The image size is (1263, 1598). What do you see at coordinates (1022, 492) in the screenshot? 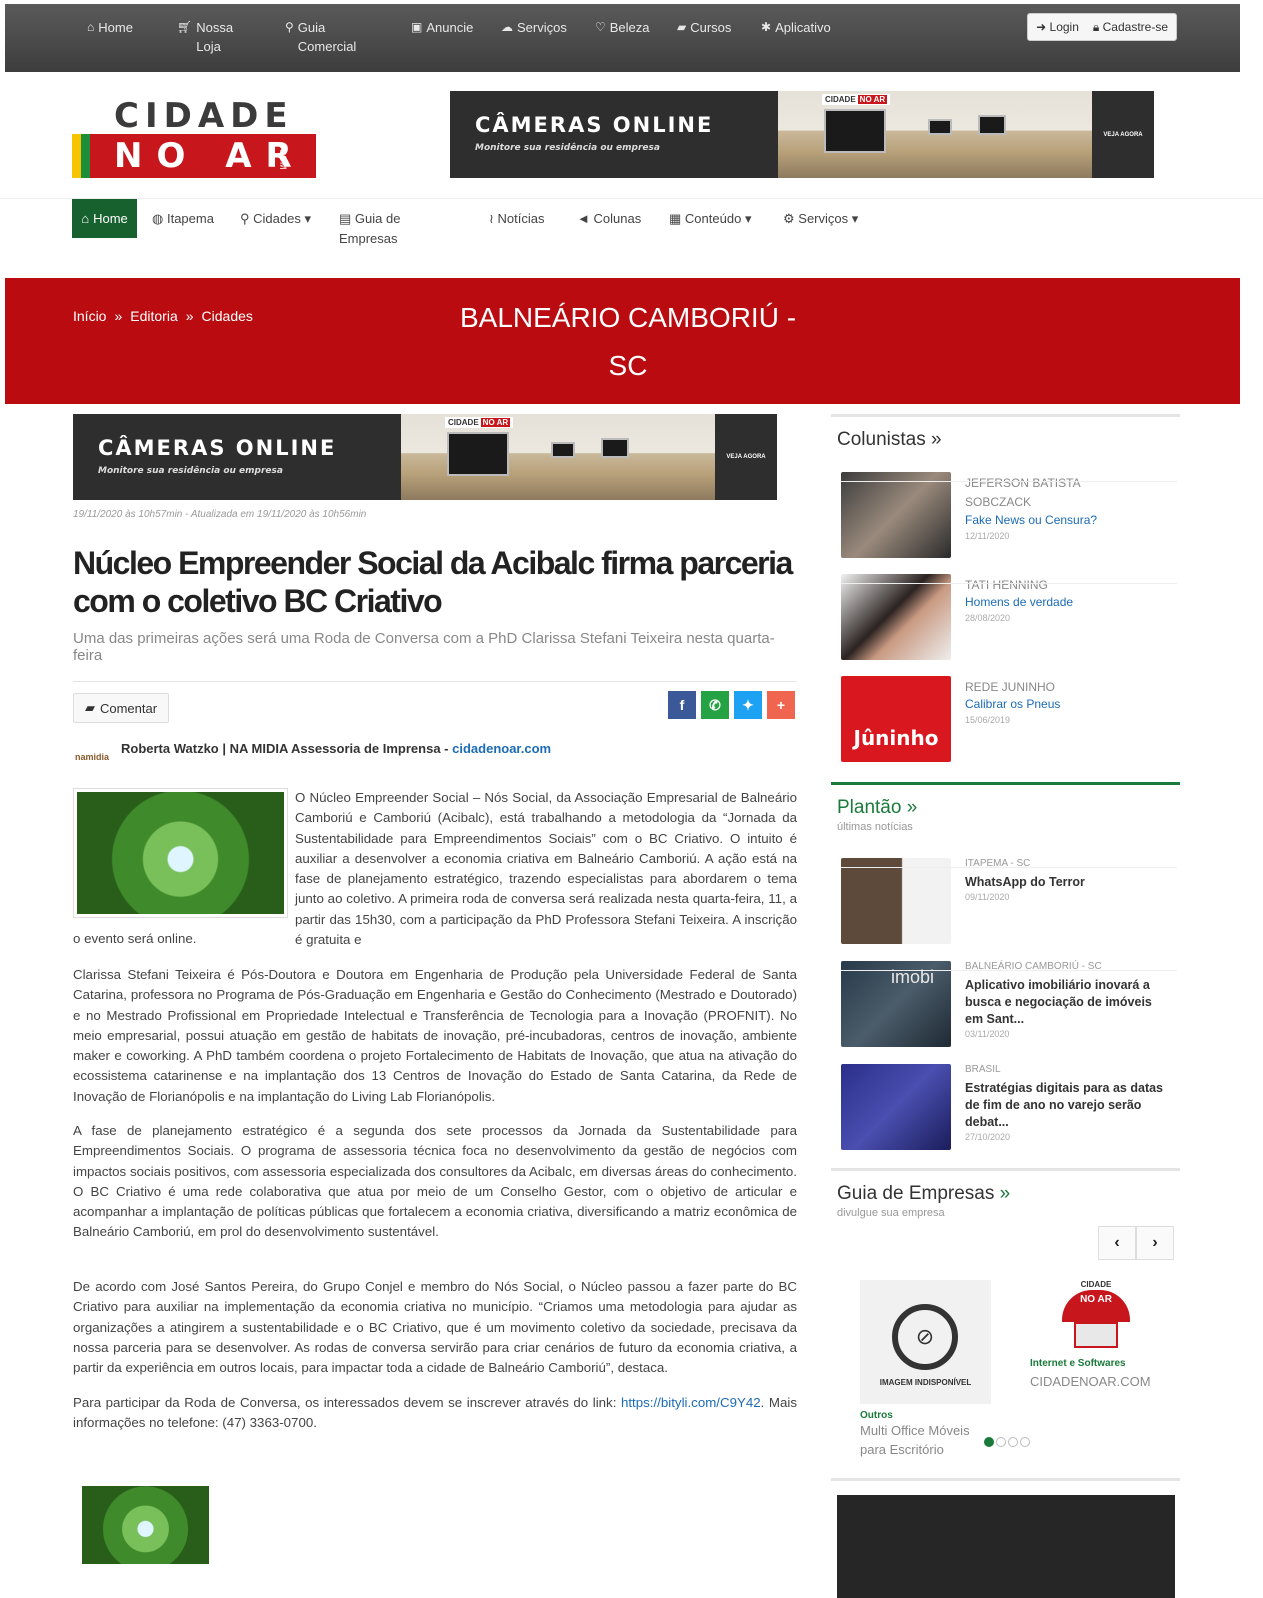
I see `columnist-name: JEFERSON BATISTA SOBCZACK` at bounding box center [1022, 492].